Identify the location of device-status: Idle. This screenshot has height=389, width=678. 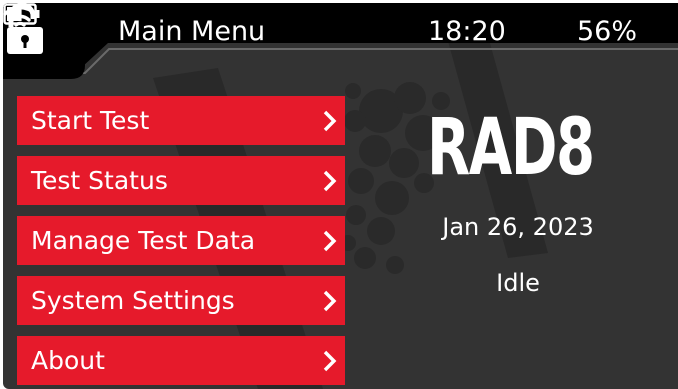
(518, 283).